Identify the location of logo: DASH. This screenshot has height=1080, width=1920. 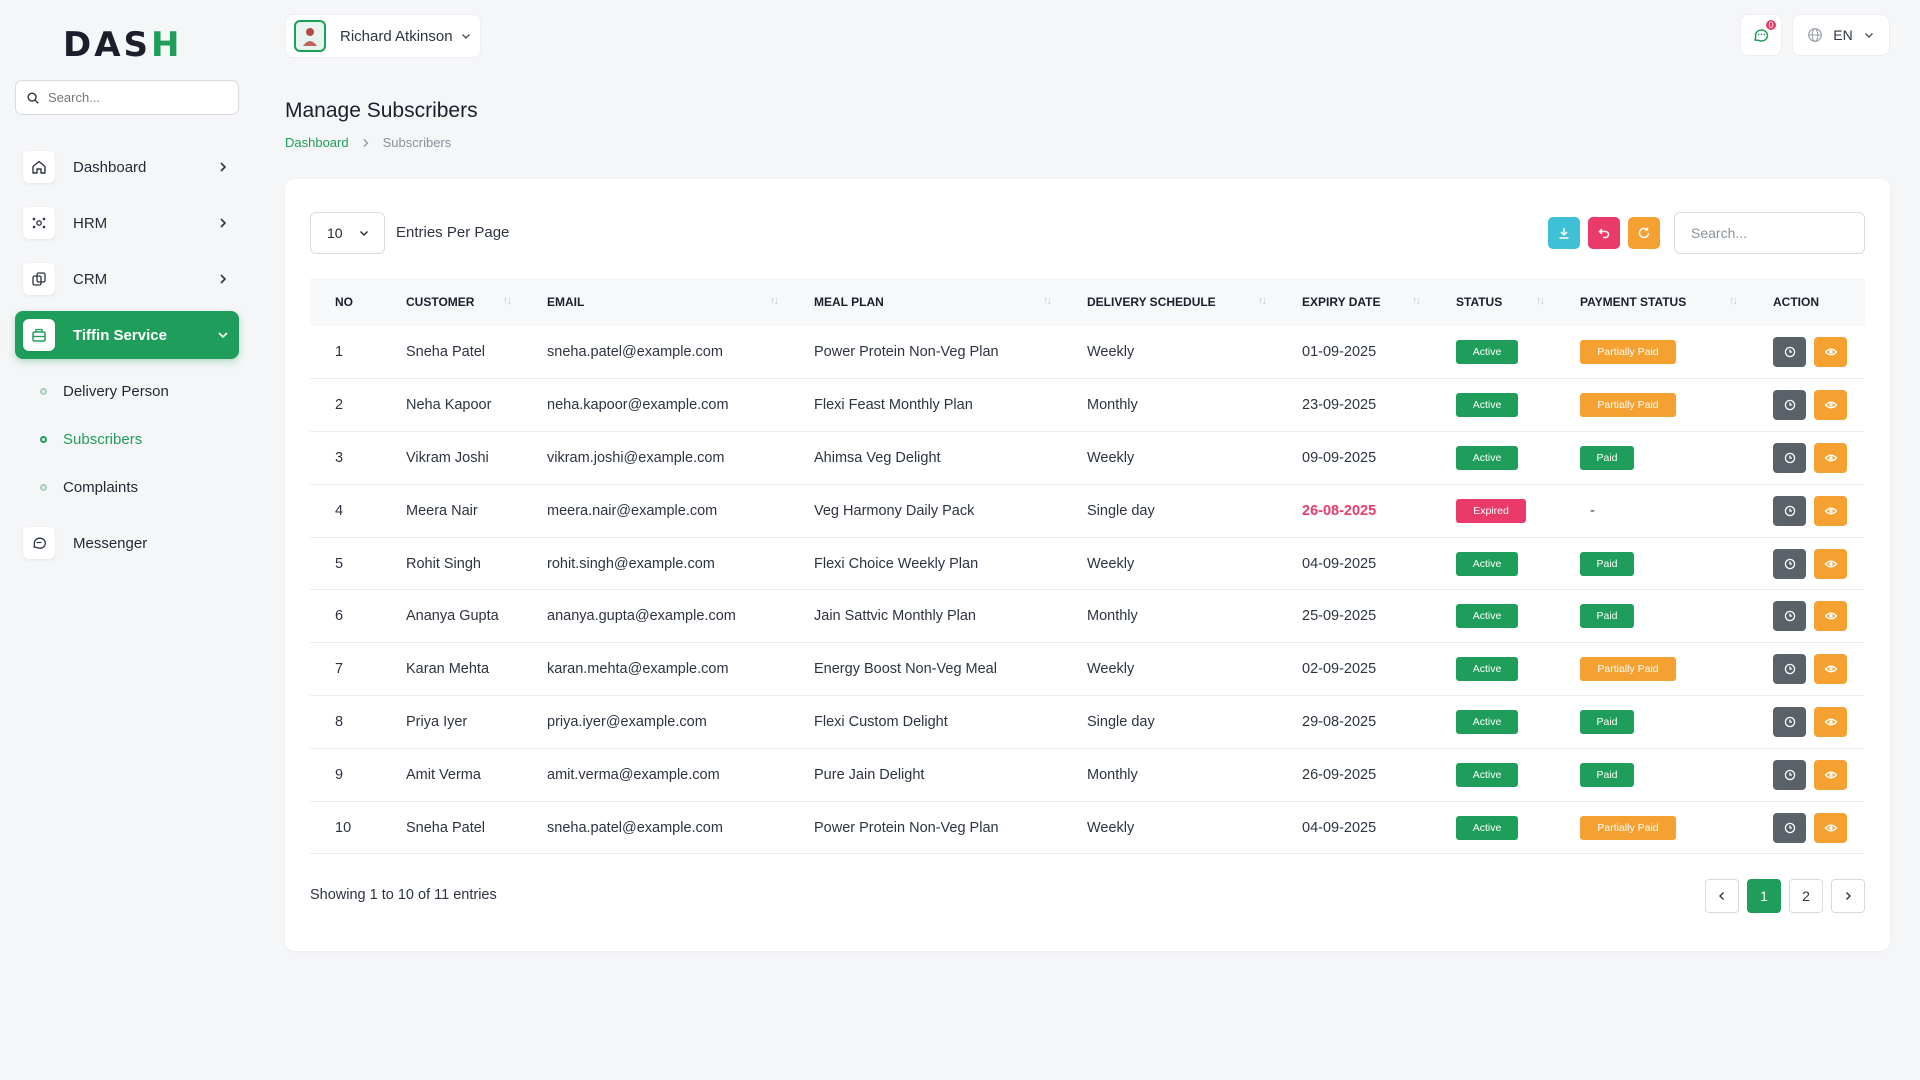
(127, 45).